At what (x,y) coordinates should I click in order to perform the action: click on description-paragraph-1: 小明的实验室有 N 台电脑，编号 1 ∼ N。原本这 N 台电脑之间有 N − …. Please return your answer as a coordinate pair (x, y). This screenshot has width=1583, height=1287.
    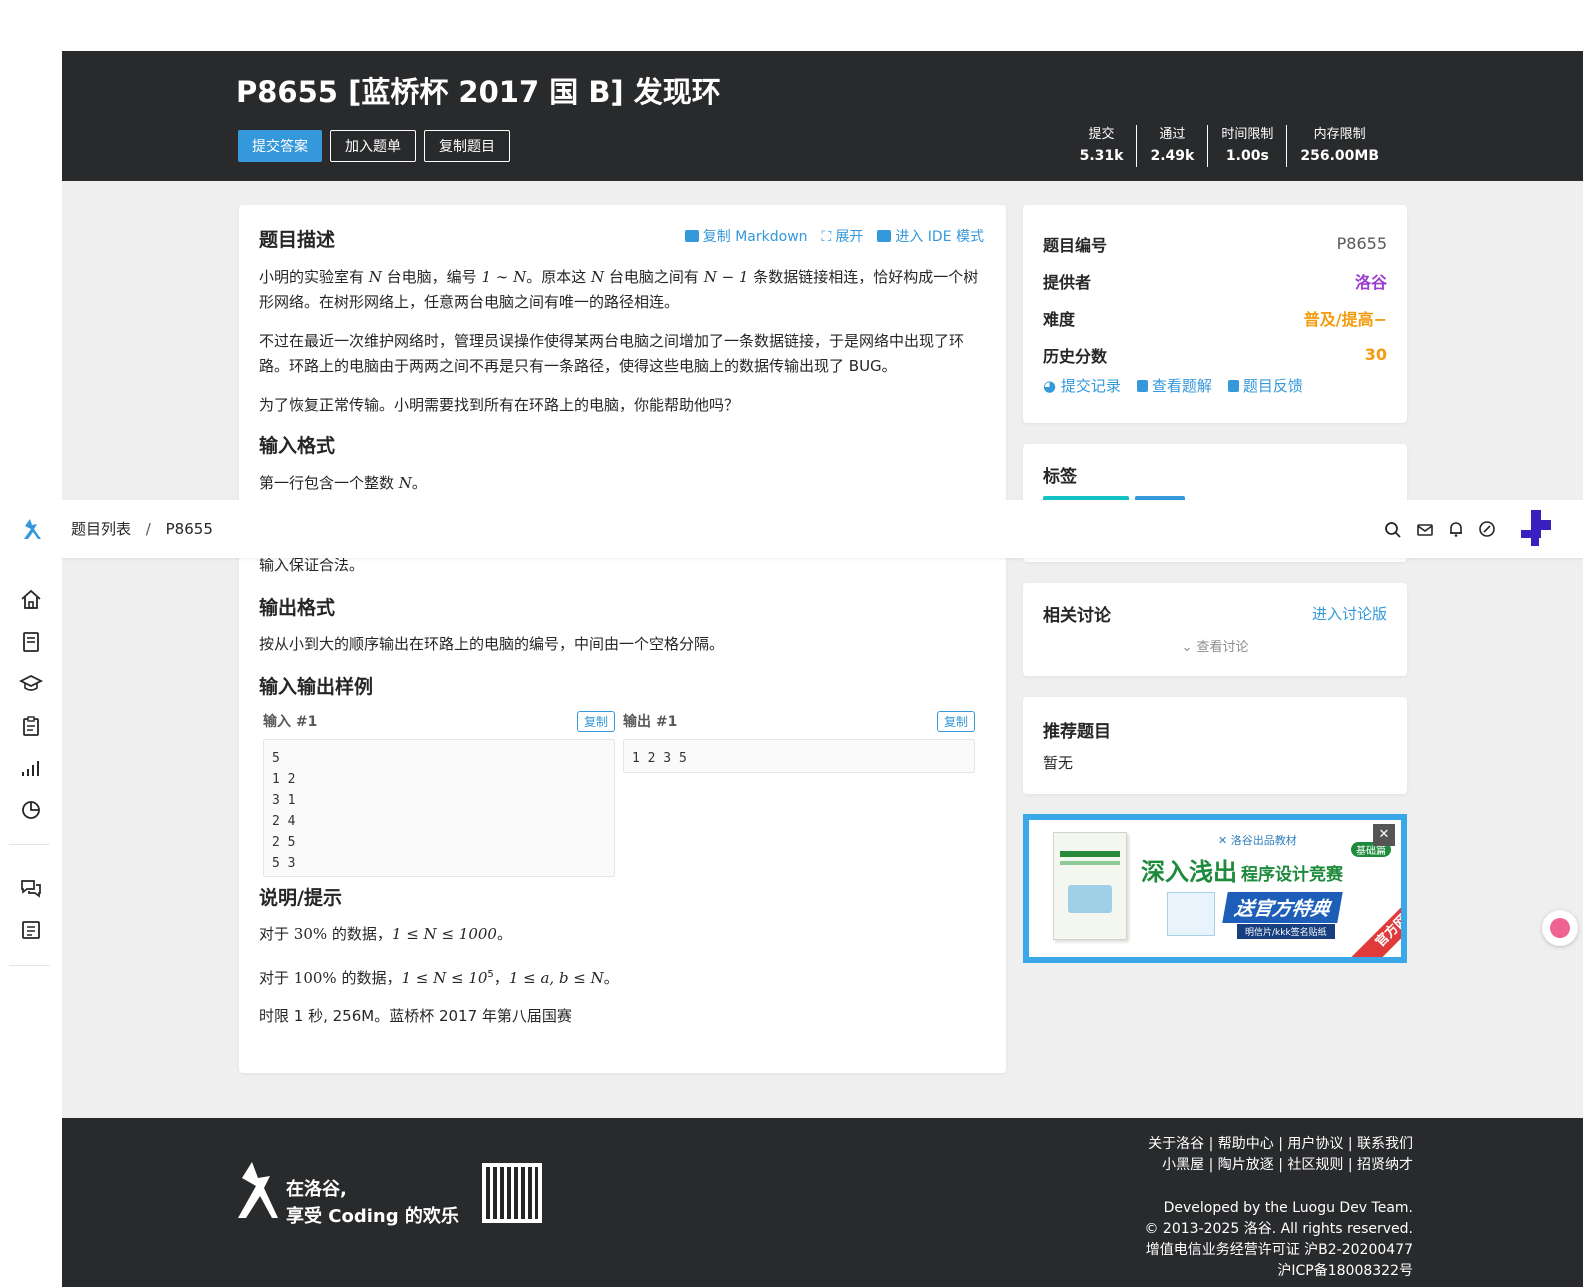
    Looking at the image, I should click on (622, 290).